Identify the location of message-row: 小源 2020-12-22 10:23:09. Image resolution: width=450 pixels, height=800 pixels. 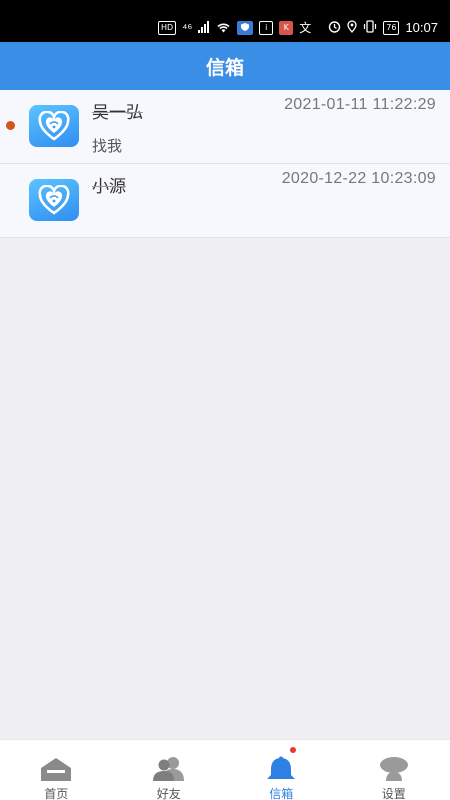
(225, 201).